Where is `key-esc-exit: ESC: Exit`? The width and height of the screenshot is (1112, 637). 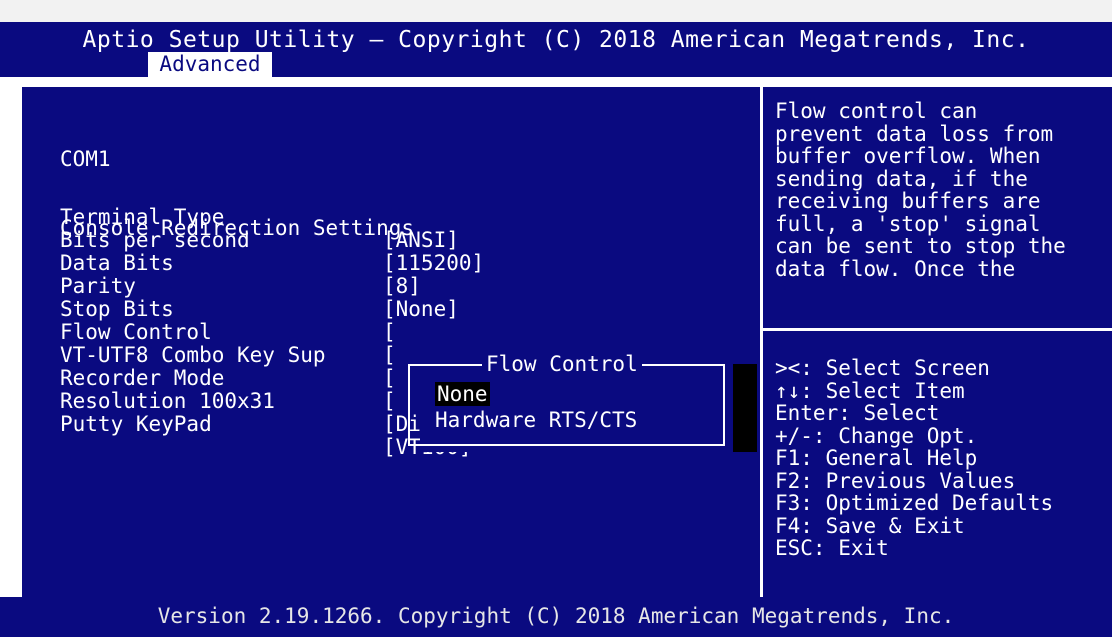 key-esc-exit: ESC: Exit is located at coordinates (832, 548).